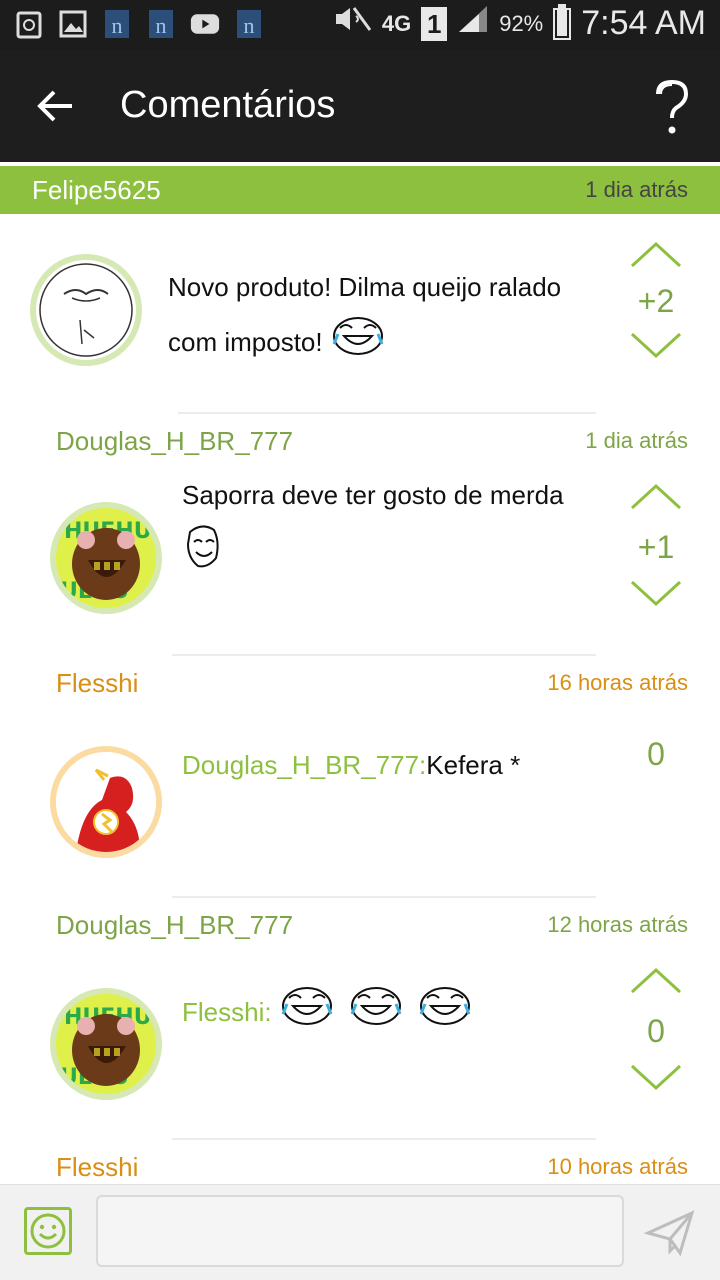 This screenshot has height=1280, width=720. I want to click on yao-ming-face-icon, so click(202, 555).